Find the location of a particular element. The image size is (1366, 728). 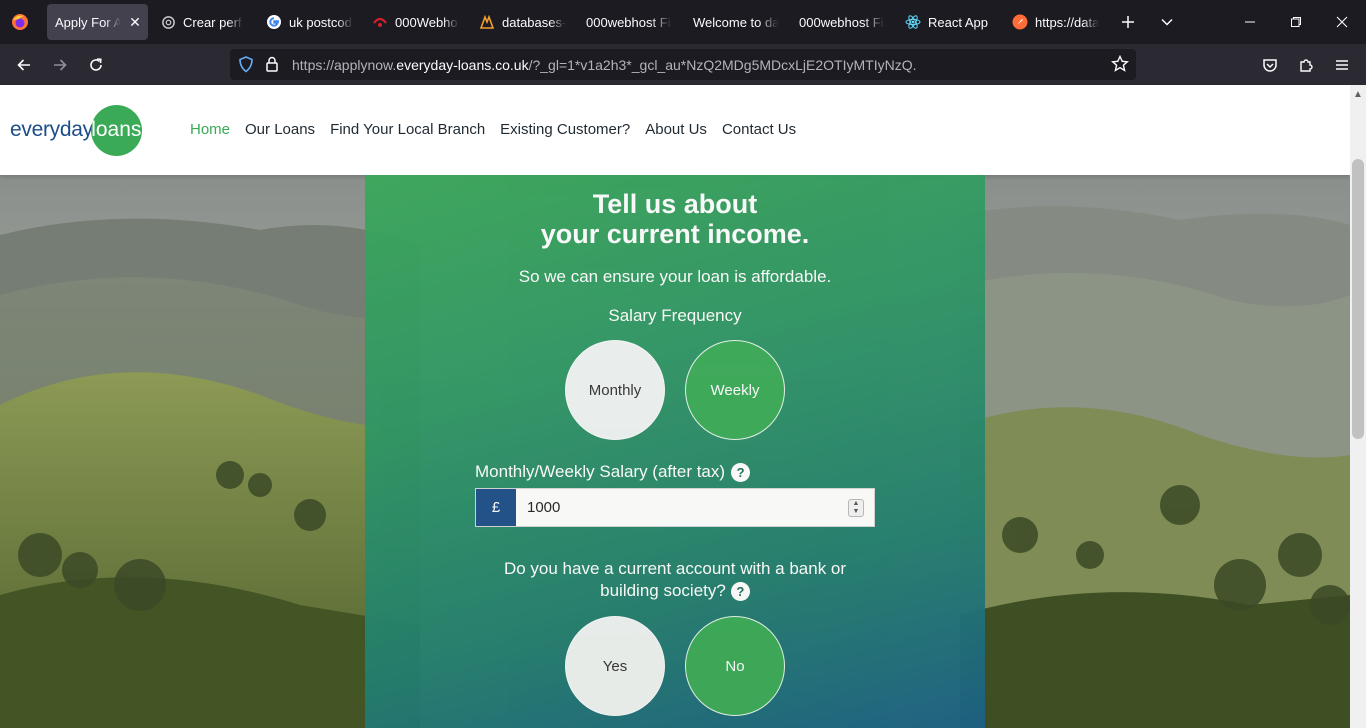

nav-our-loans: Our Loans is located at coordinates (280, 129).